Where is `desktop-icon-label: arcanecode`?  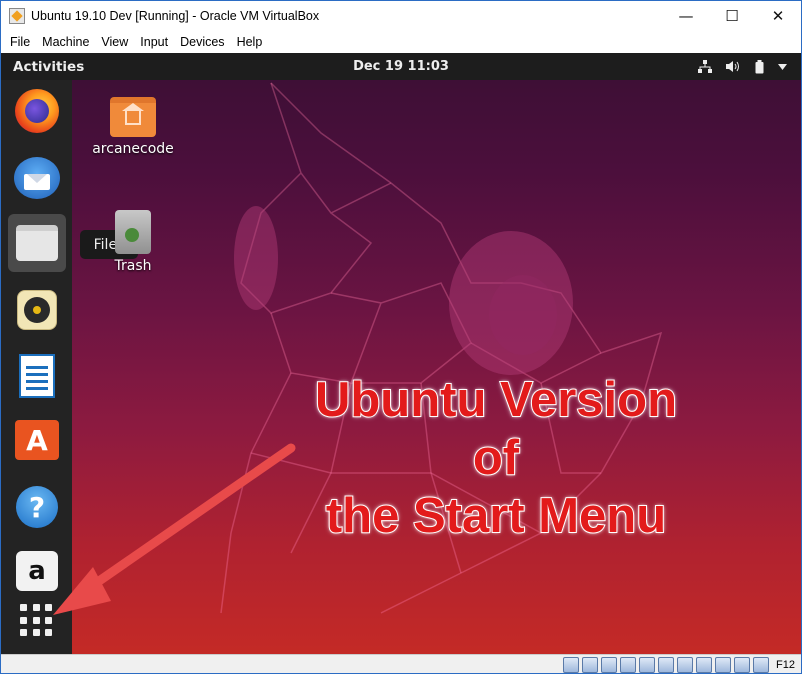
desktop-icon-label: arcanecode is located at coordinates (133, 149).